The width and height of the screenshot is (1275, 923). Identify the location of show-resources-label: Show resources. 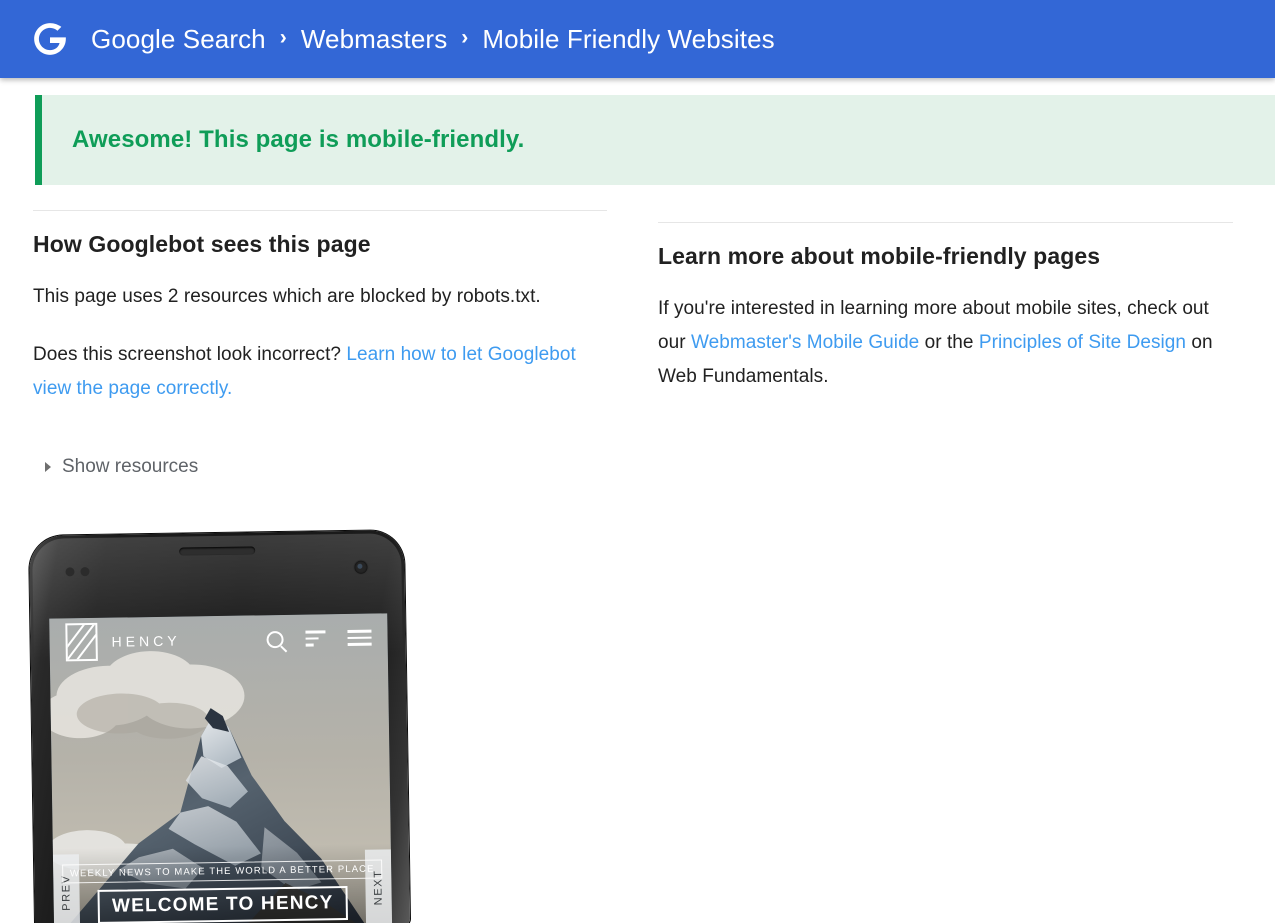
(130, 466).